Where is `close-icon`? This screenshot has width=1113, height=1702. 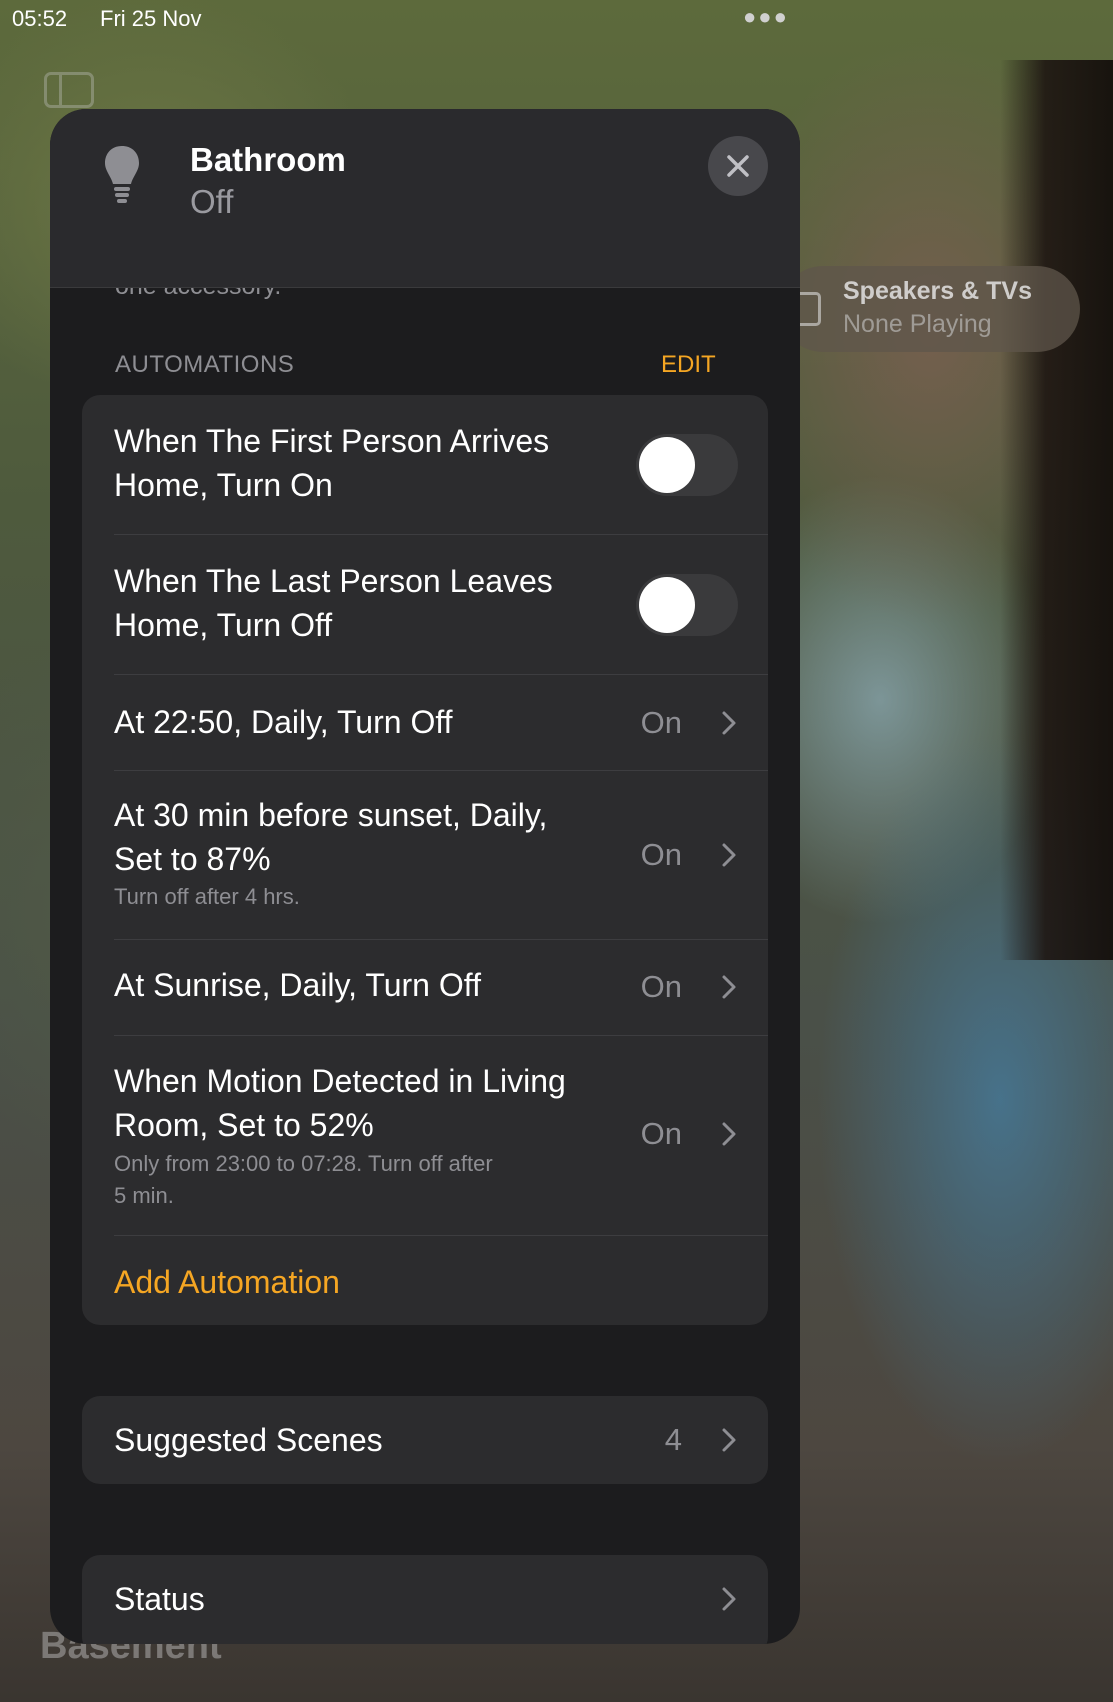
close-icon is located at coordinates (738, 166).